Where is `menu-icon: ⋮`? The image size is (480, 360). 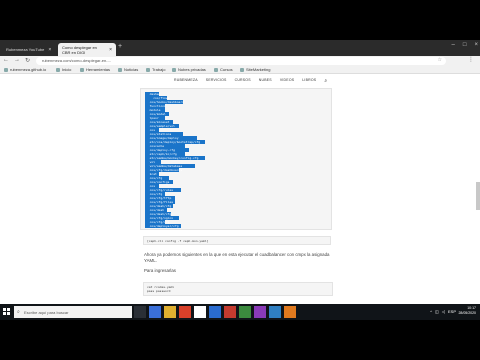 menu-icon: ⋮ is located at coordinates (471, 59).